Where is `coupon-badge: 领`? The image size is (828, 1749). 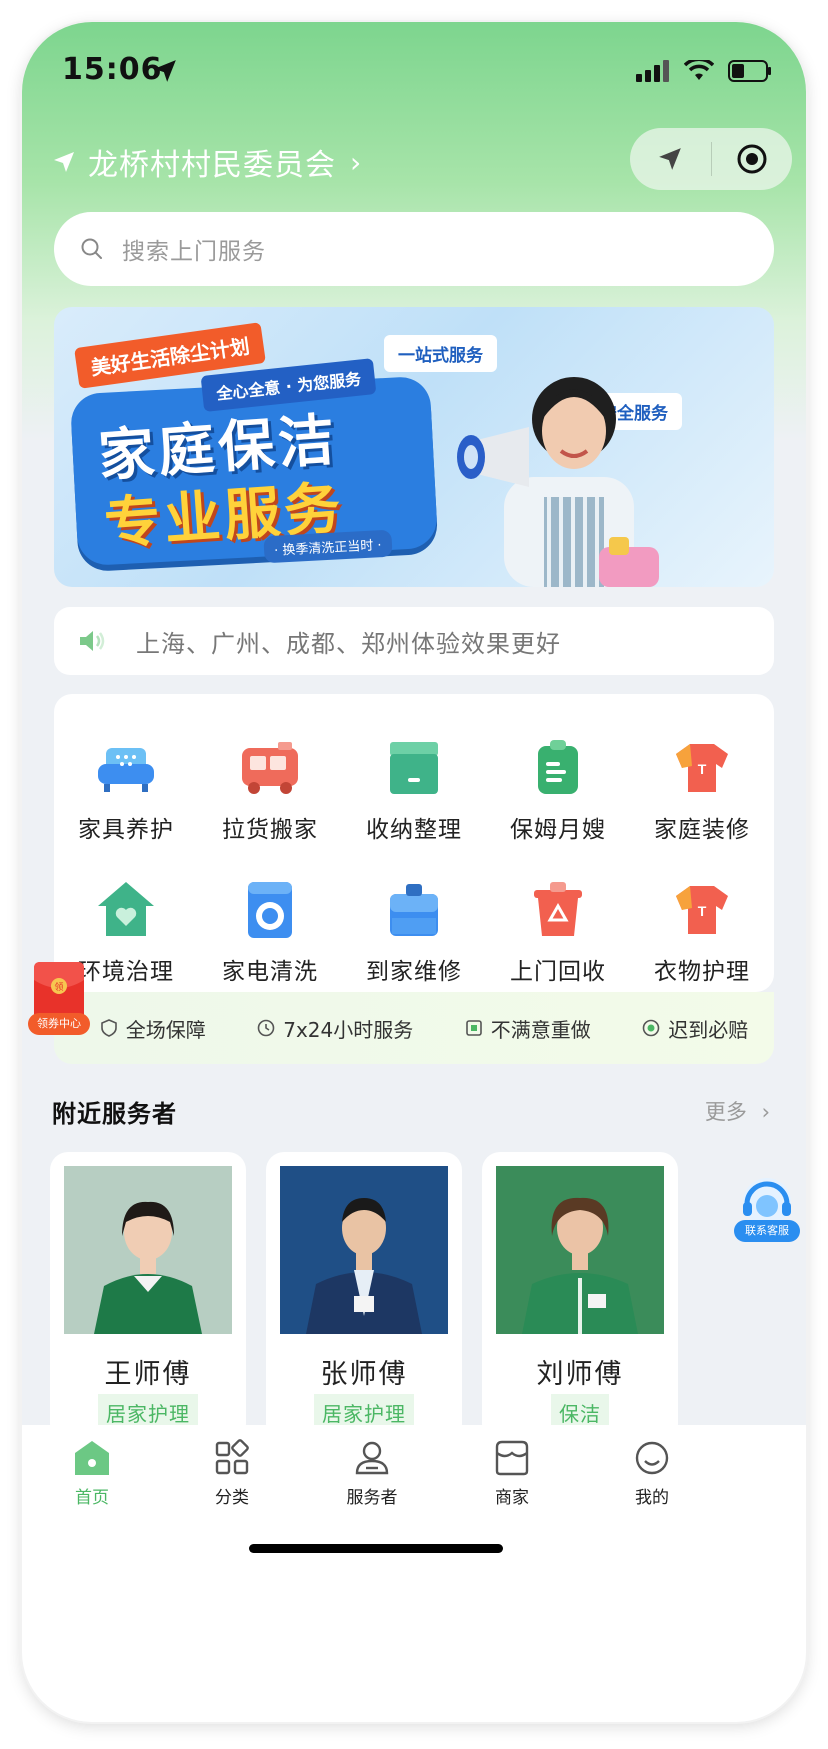 coupon-badge: 领 is located at coordinates (58, 987).